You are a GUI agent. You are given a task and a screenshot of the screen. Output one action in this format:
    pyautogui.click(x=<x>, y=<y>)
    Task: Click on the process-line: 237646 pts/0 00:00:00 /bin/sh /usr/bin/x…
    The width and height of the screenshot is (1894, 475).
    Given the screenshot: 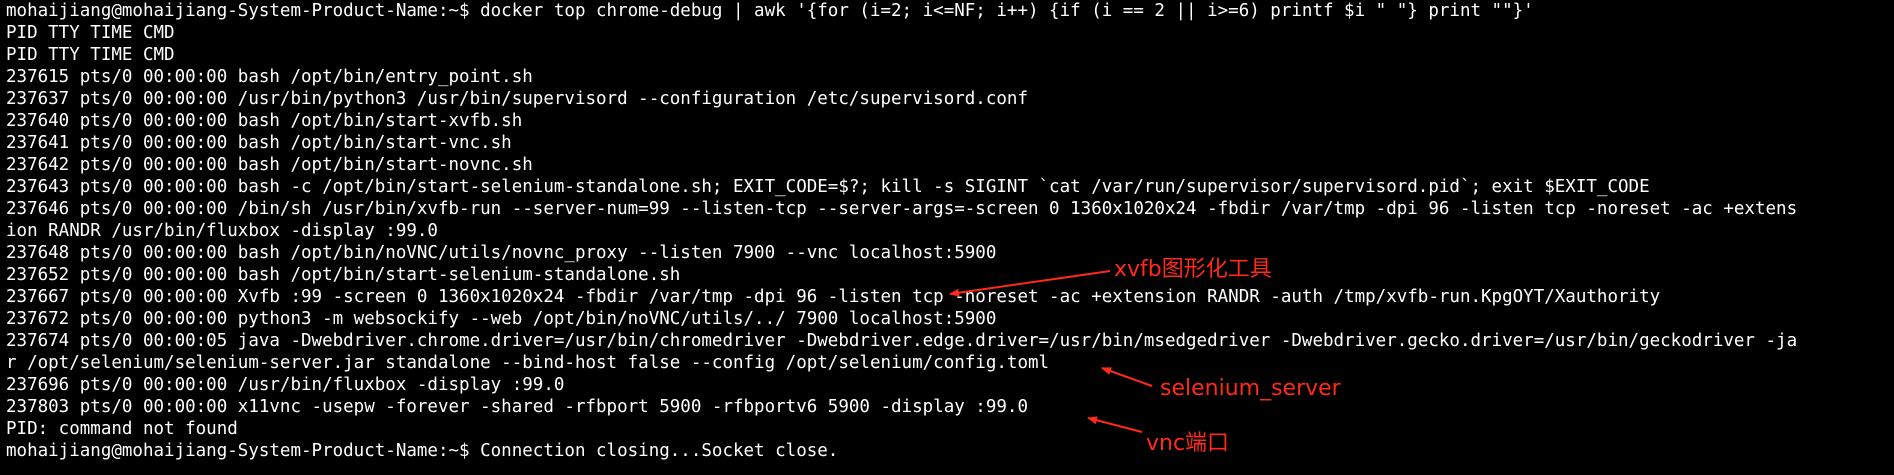 What is the action you would take?
    pyautogui.click(x=902, y=209)
    